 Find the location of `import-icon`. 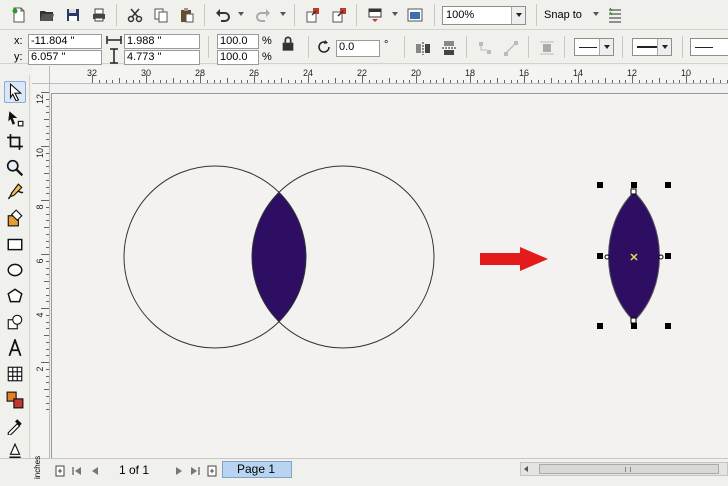

import-icon is located at coordinates (313, 15).